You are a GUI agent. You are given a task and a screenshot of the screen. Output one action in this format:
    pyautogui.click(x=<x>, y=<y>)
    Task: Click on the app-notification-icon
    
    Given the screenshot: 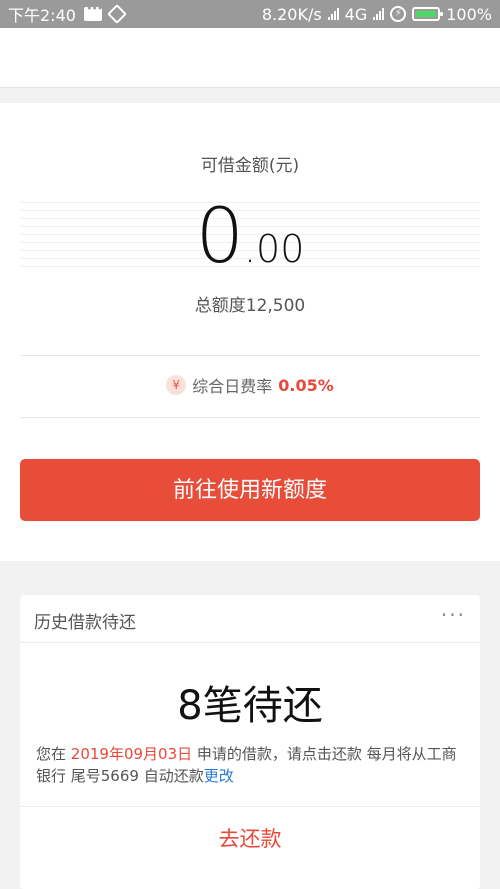 What is the action you would take?
    pyautogui.click(x=117, y=14)
    